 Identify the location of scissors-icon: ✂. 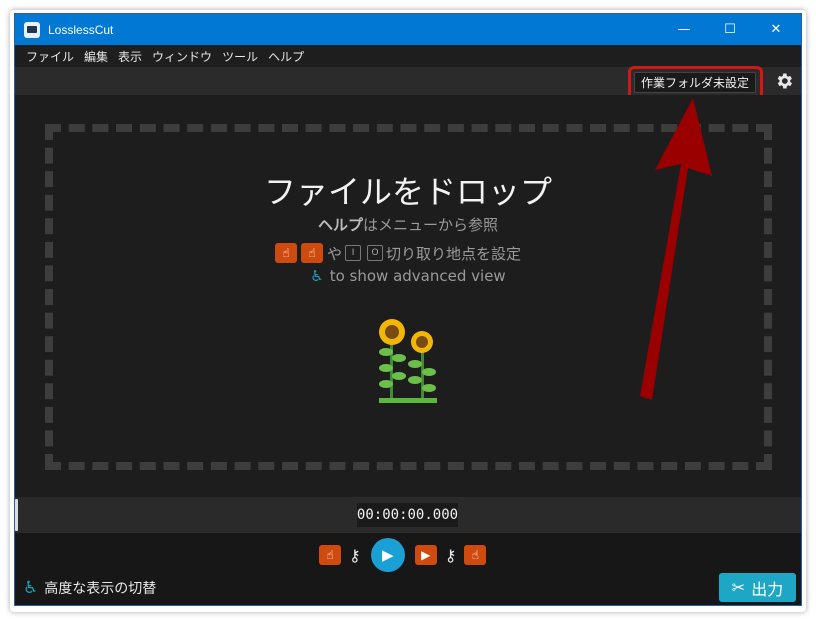
(738, 587).